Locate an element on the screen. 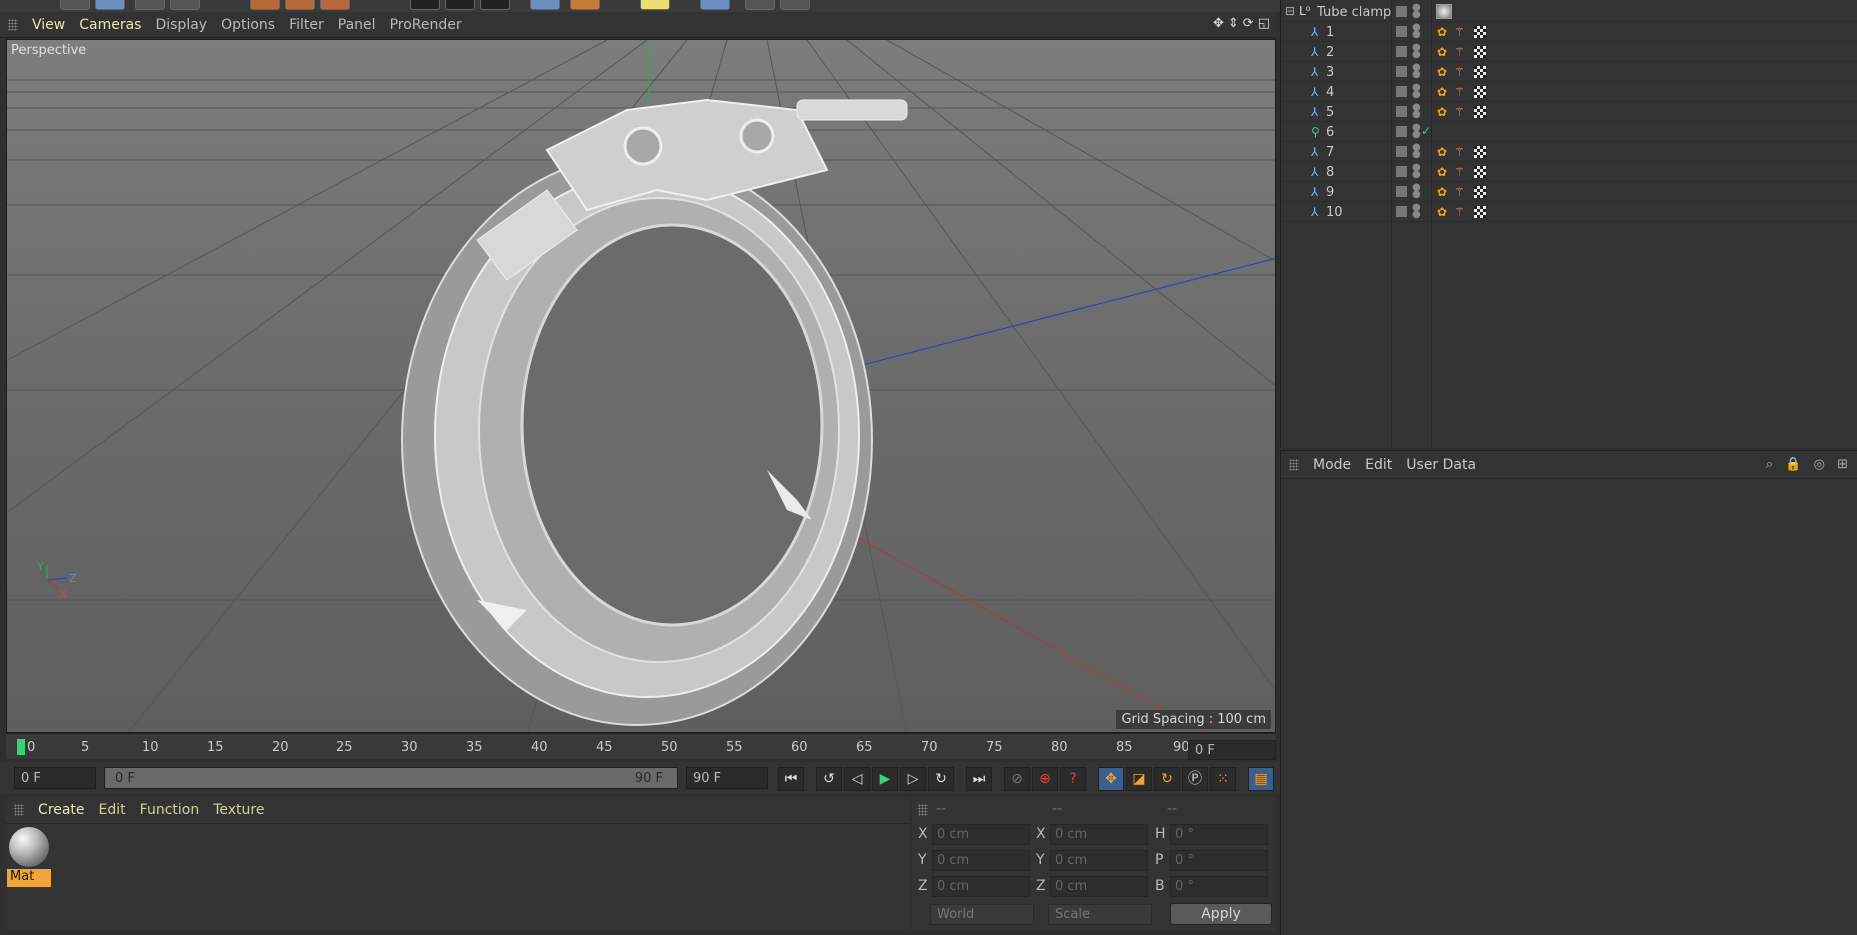  object-name: 7 is located at coordinates (1330, 152).